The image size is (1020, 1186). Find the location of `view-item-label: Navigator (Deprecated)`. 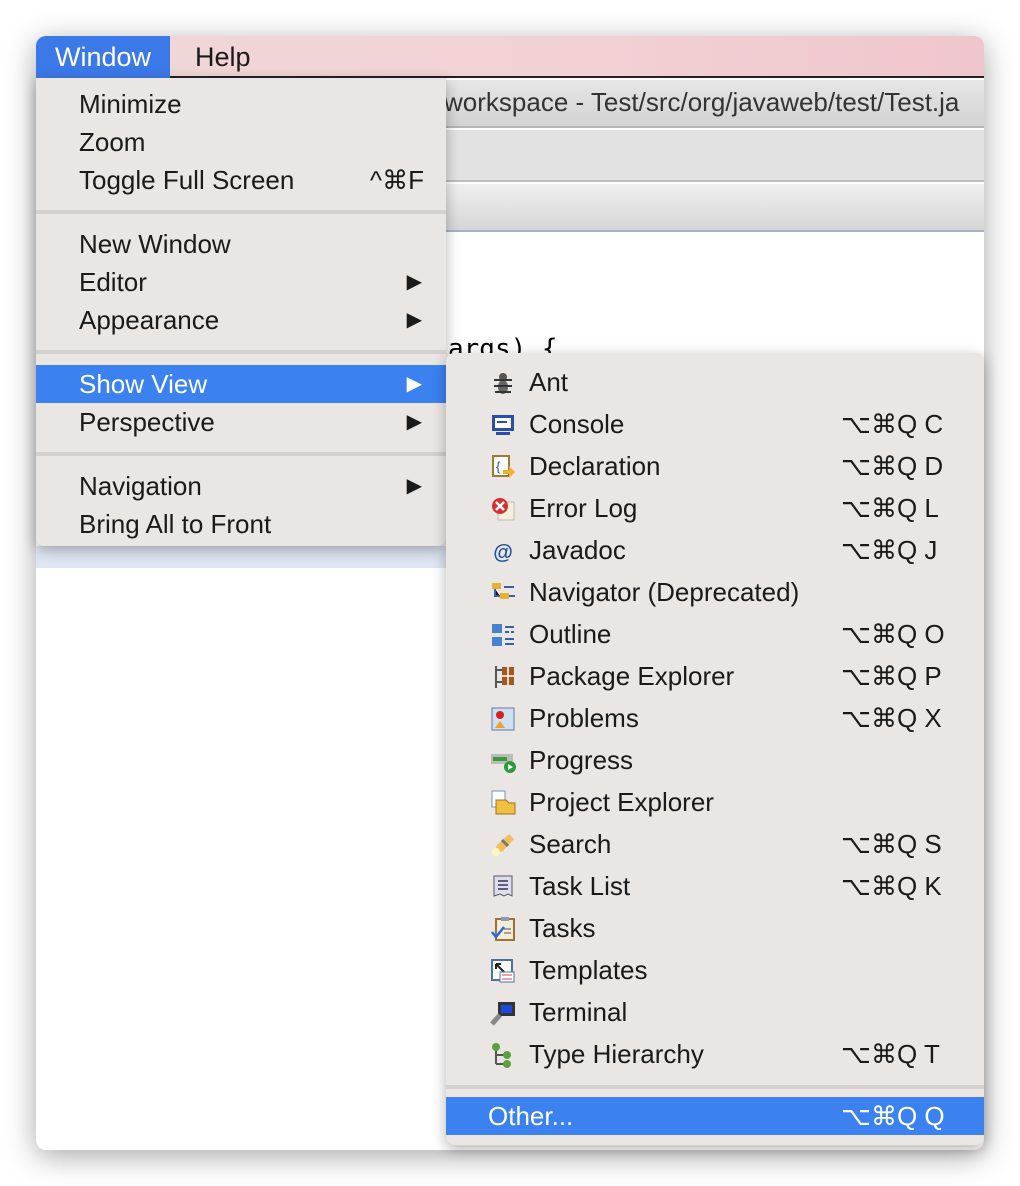

view-item-label: Navigator (Deprecated) is located at coordinates (664, 592).